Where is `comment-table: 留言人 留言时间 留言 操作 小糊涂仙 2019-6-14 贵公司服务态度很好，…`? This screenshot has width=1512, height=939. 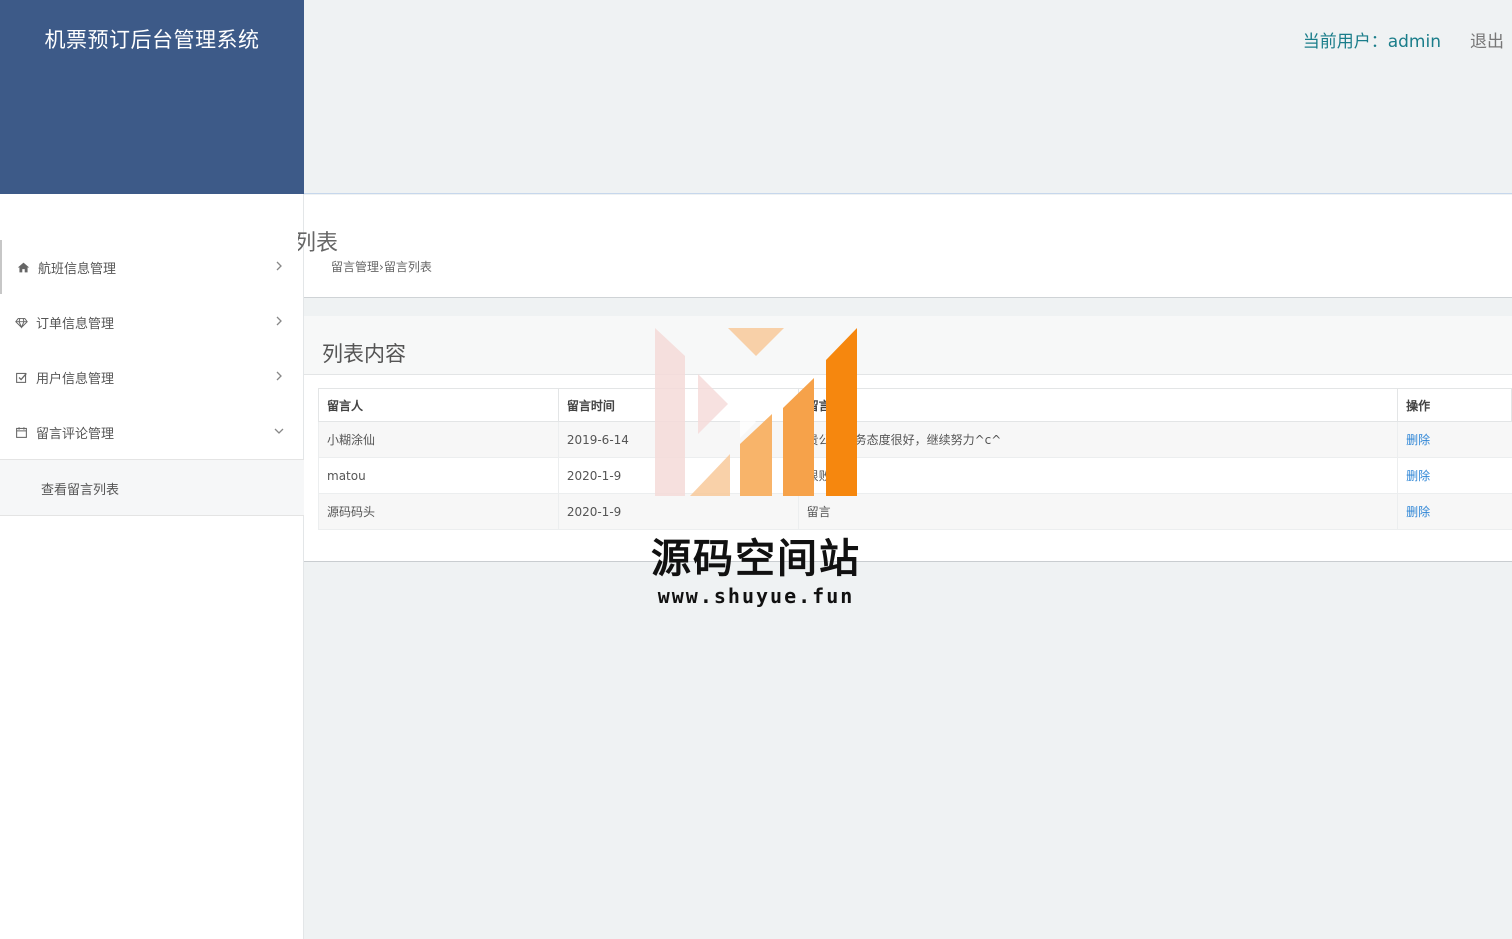 comment-table: 留言人 留言时间 留言 操作 小糊涂仙 2019-6-14 贵公司服务态度很好，… is located at coordinates (915, 459).